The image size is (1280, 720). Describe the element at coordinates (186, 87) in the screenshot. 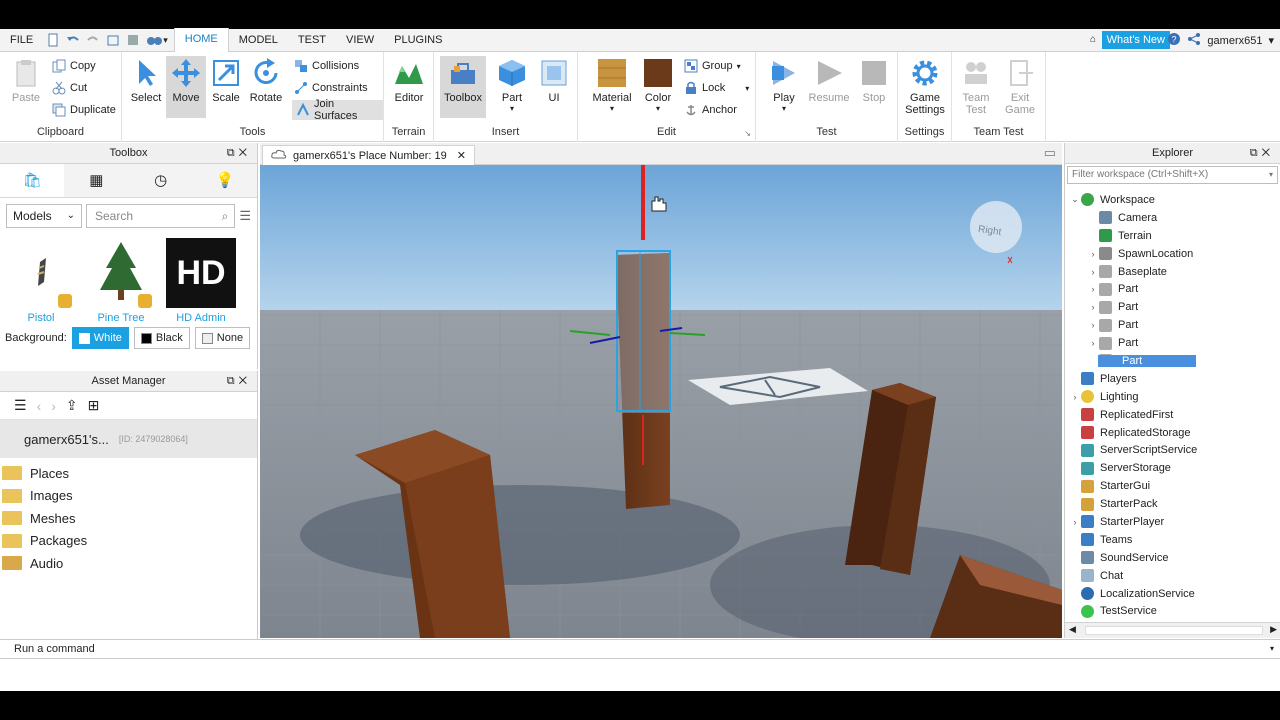

I see `move-button: Move` at that location.